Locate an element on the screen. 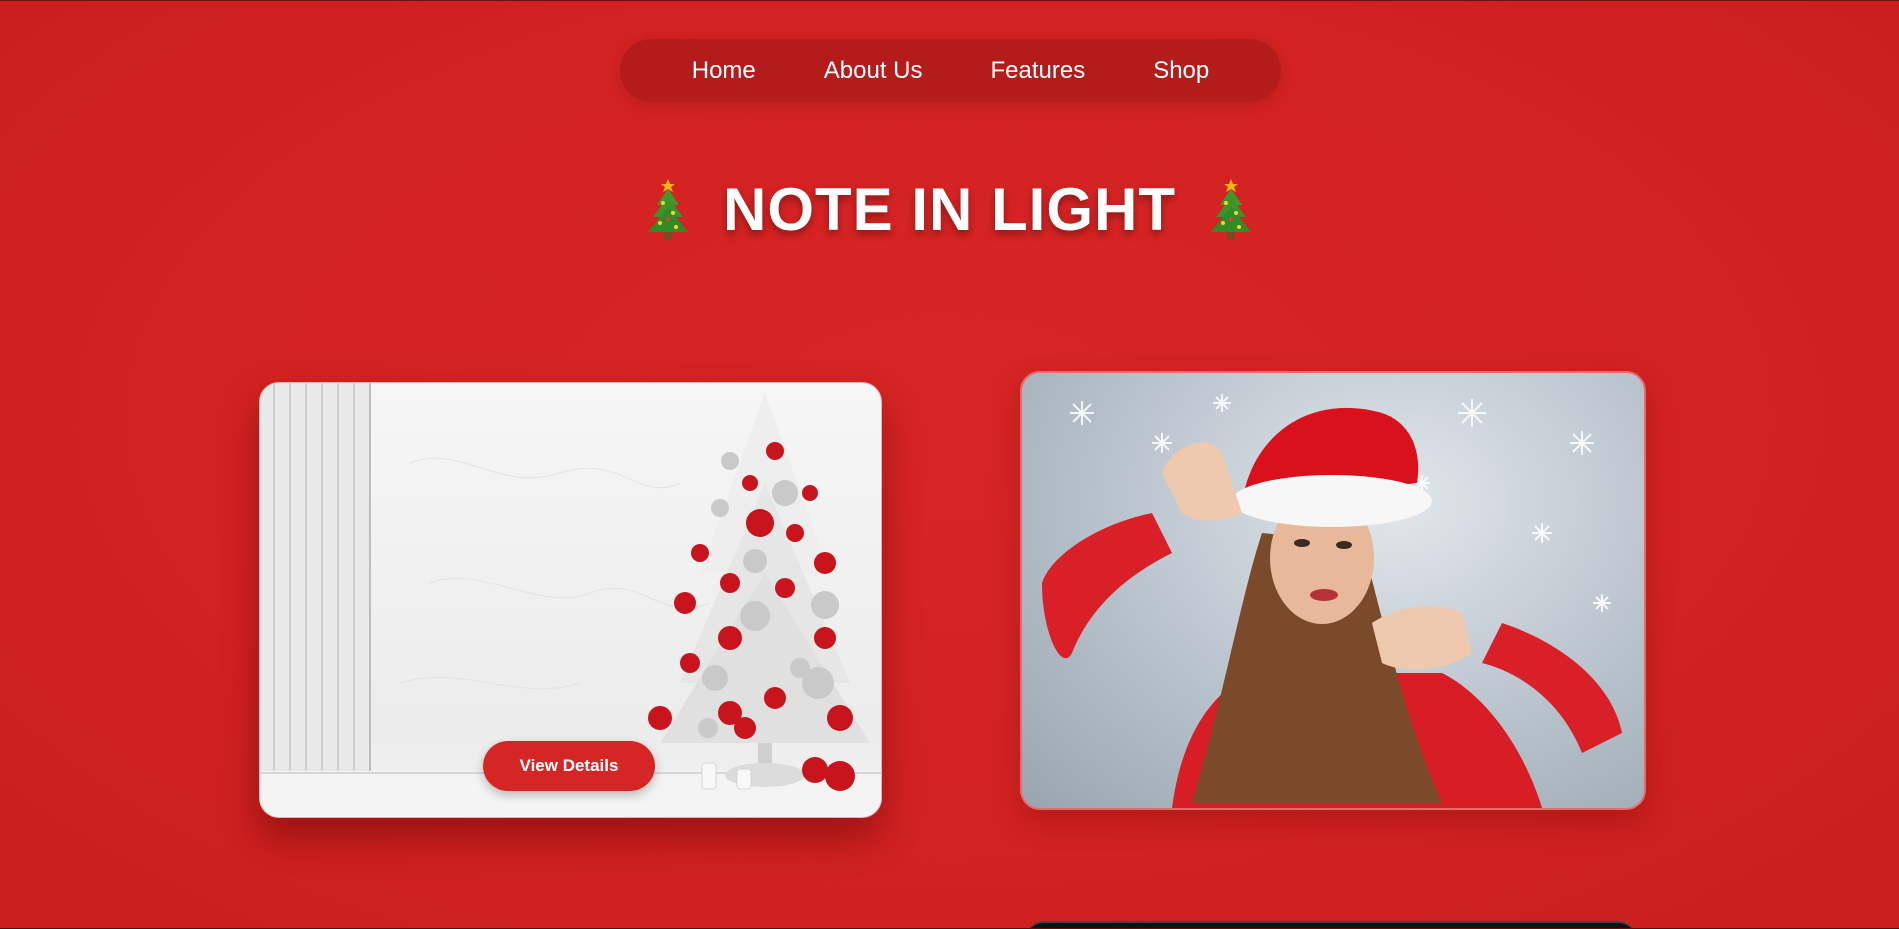 This screenshot has height=929, width=1899. nav-home: Home is located at coordinates (724, 70).